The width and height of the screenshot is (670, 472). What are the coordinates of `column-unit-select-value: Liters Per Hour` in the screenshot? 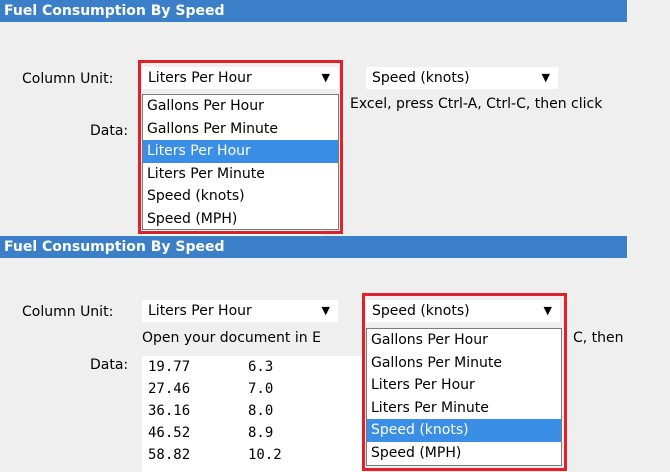 It's located at (200, 311).